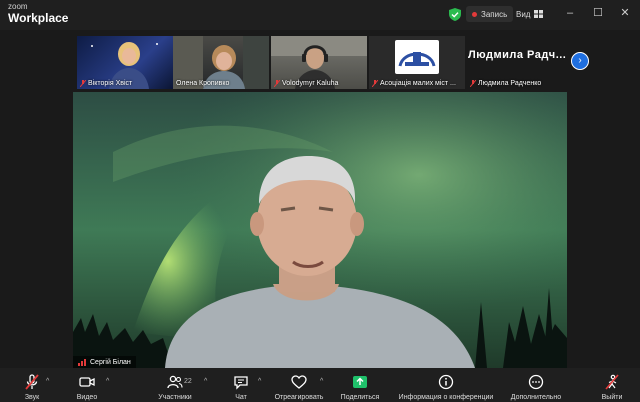  Describe the element at coordinates (321, 381) in the screenshot. I see `react-options-chevron-icon: ^` at that location.